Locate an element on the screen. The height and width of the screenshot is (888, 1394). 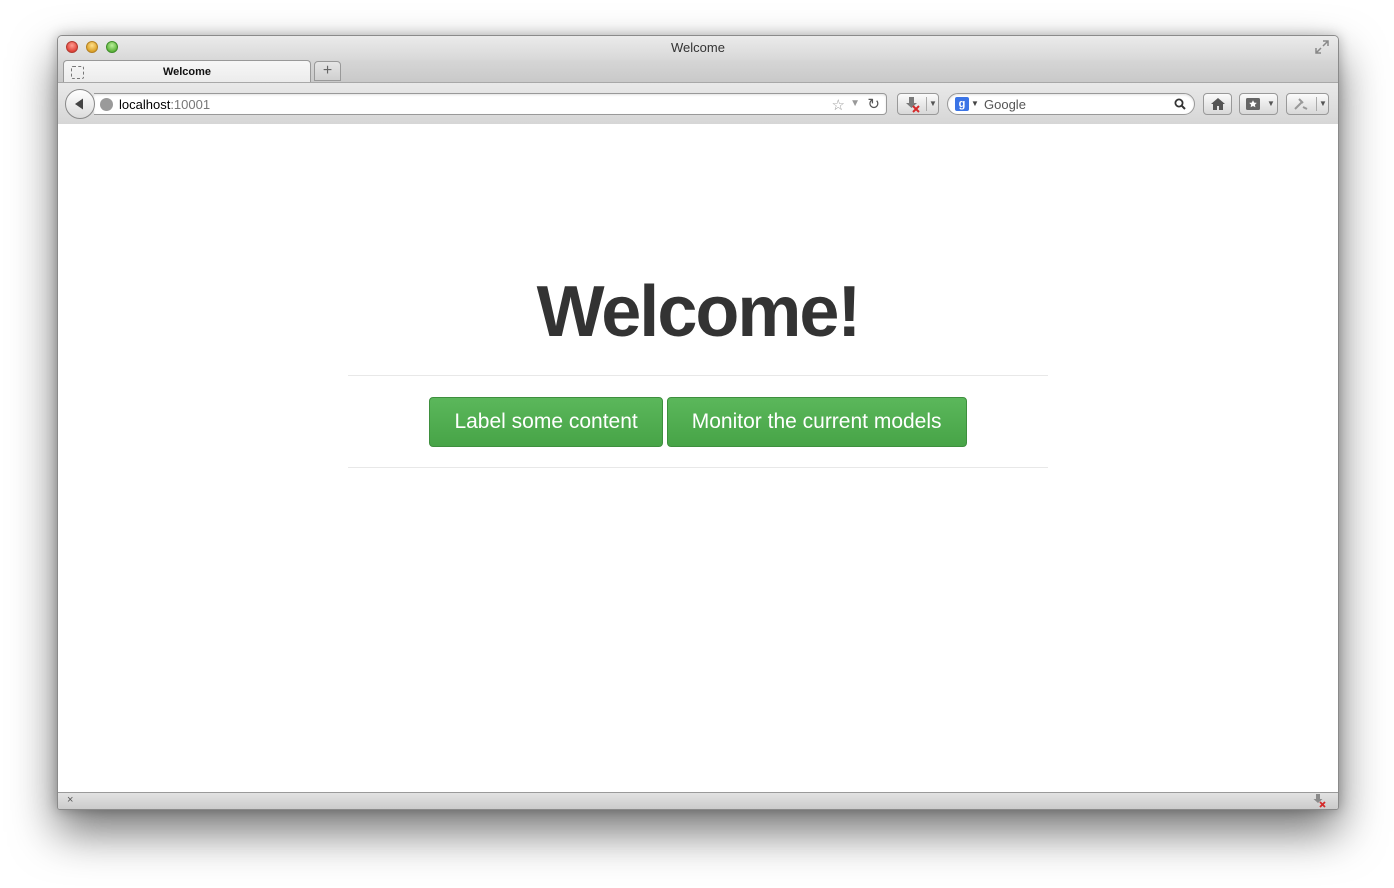
label-content-button: Label some content is located at coordinates (546, 422).